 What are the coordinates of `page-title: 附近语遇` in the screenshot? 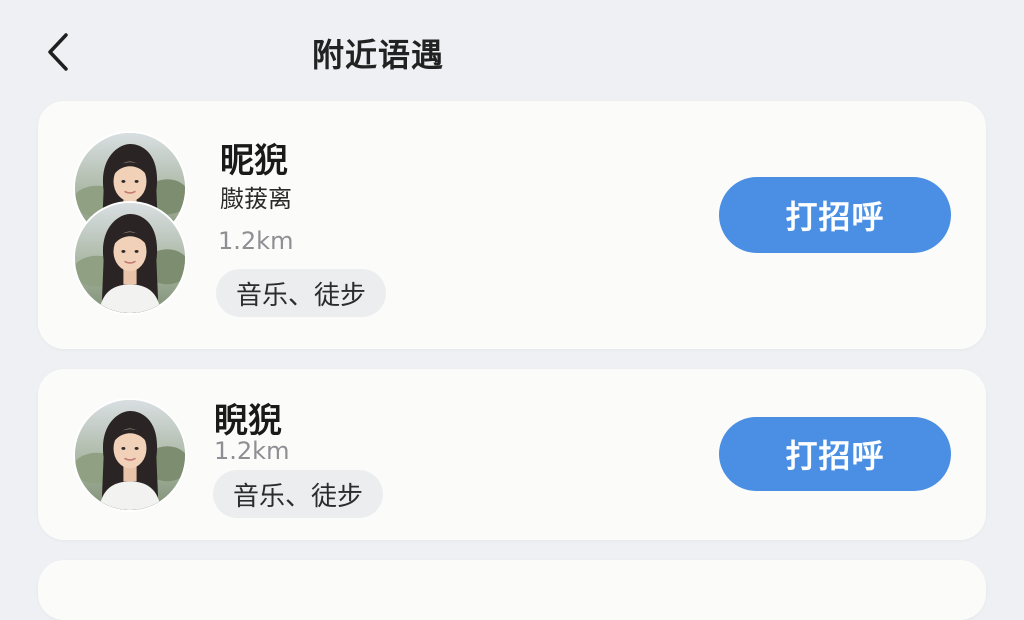 It's located at (378, 55).